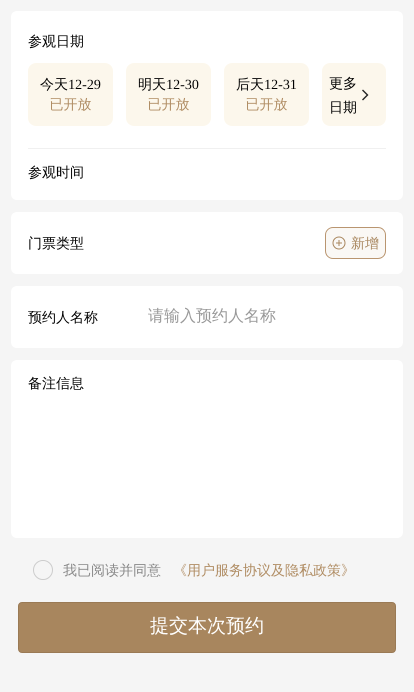  What do you see at coordinates (168, 85) in the screenshot?
I see `date-text: 明天12-30` at bounding box center [168, 85].